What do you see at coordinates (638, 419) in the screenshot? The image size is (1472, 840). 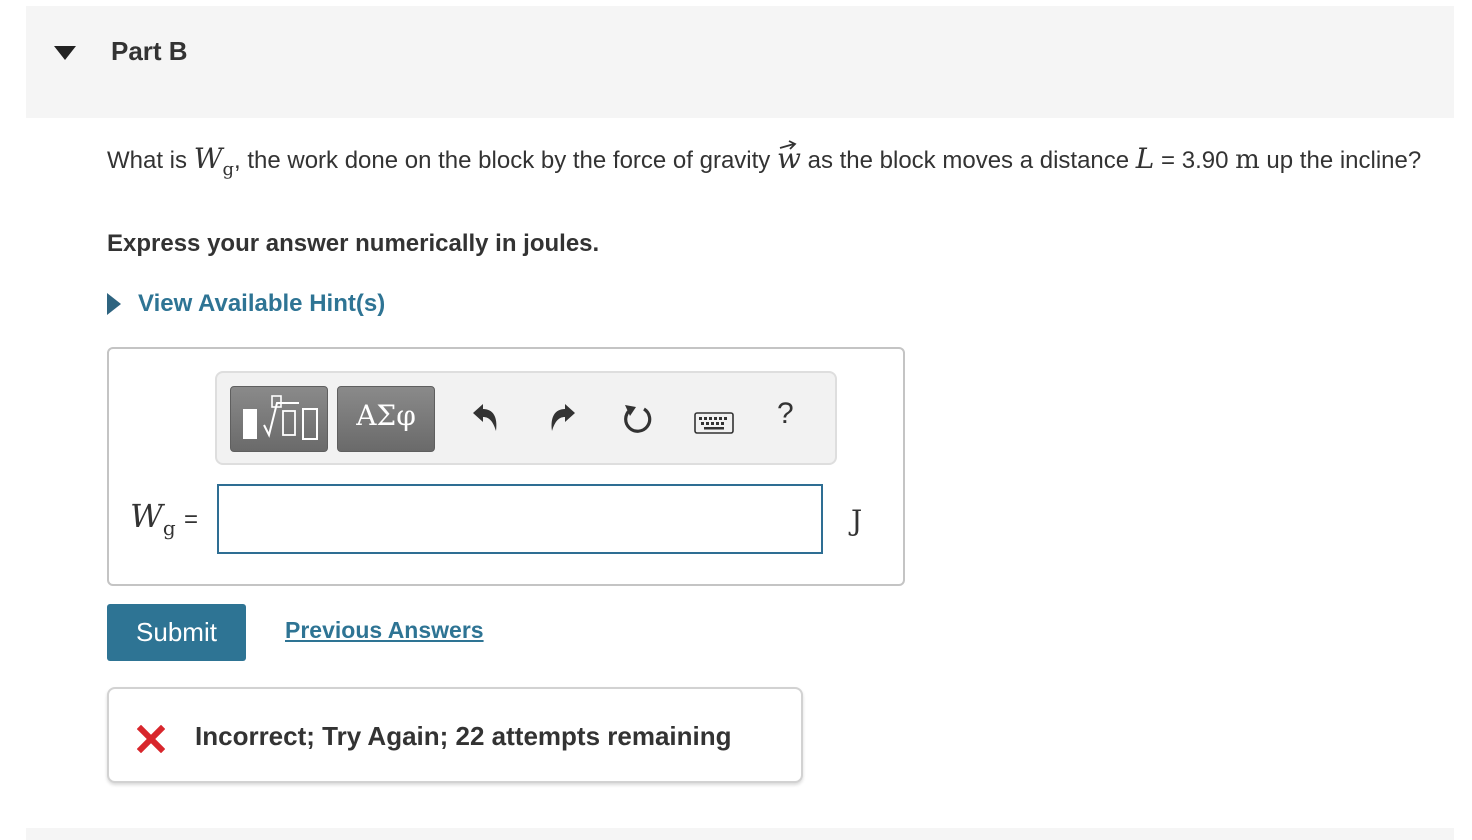 I see `reset-icon` at bounding box center [638, 419].